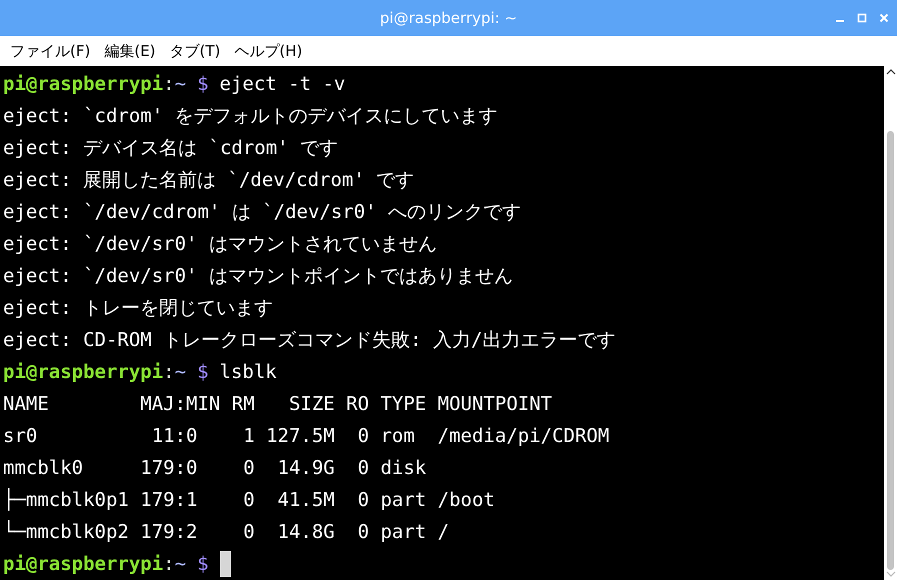 This screenshot has width=897, height=580. Describe the element at coordinates (248, 372) in the screenshot. I see `command-text: lsblk` at that location.